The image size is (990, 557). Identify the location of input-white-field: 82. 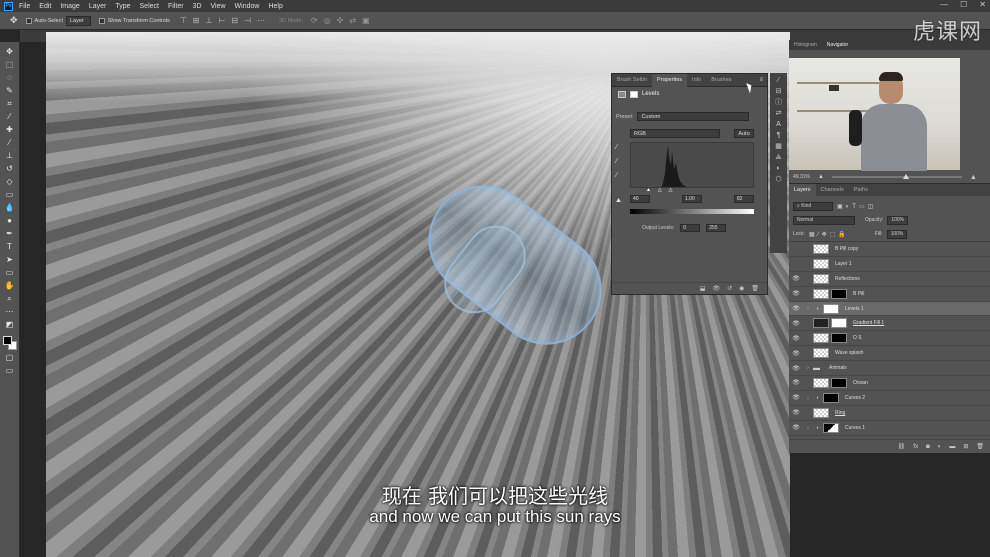
(744, 199).